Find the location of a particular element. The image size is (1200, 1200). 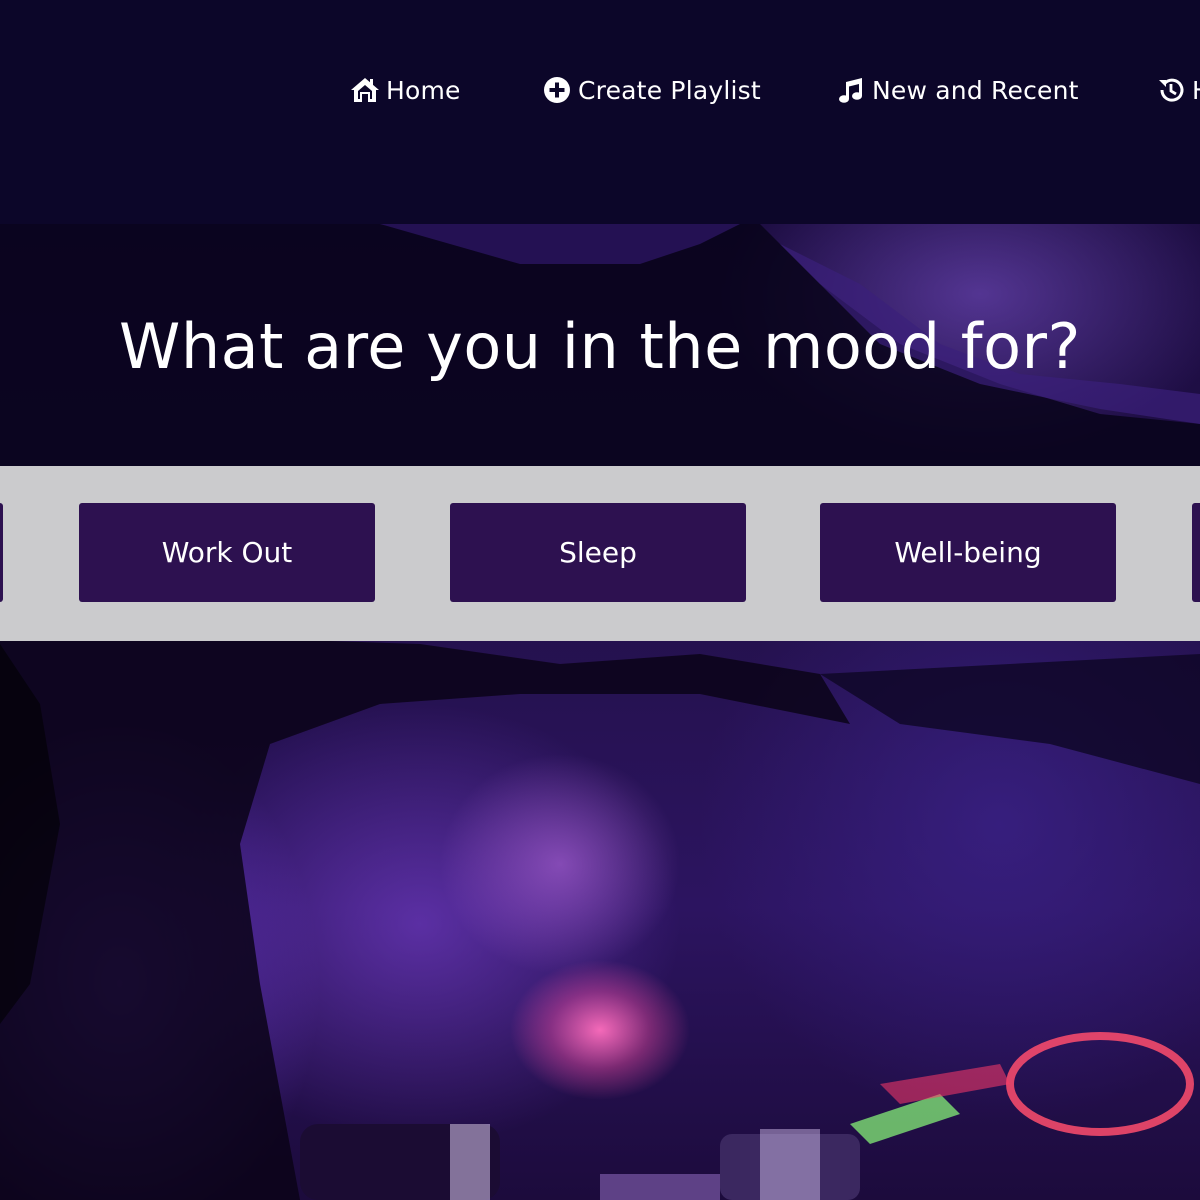

nav-item-home: Home is located at coordinates (405, 90).